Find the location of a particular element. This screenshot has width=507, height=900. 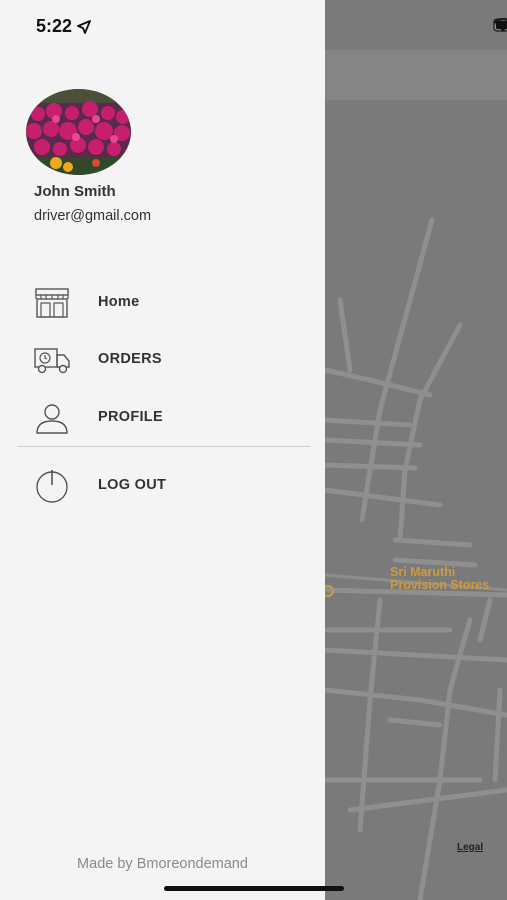

home-indicator is located at coordinates (254, 888).